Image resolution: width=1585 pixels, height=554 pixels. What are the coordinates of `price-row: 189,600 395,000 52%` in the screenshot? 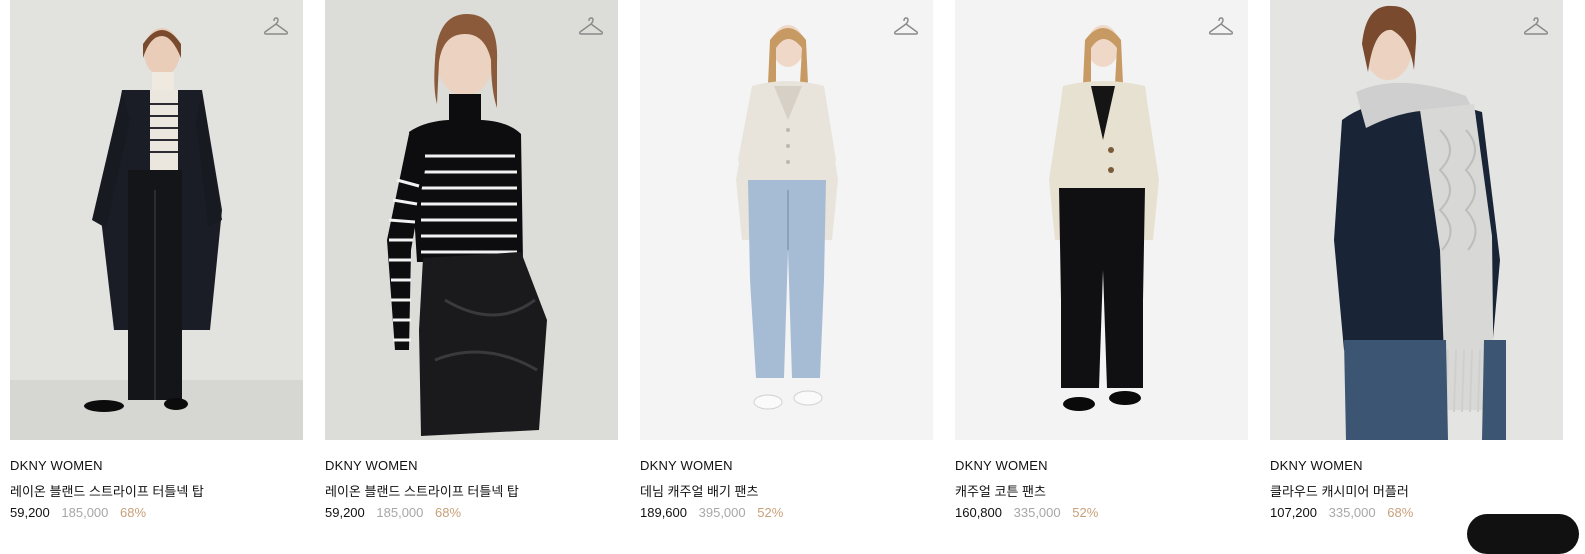 It's located at (711, 512).